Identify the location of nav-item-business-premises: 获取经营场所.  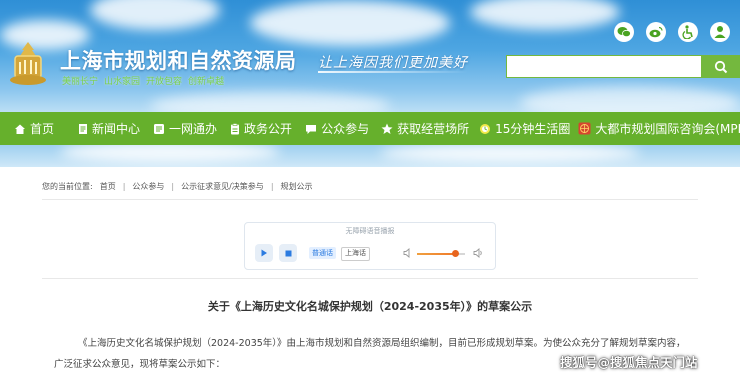
(425, 128).